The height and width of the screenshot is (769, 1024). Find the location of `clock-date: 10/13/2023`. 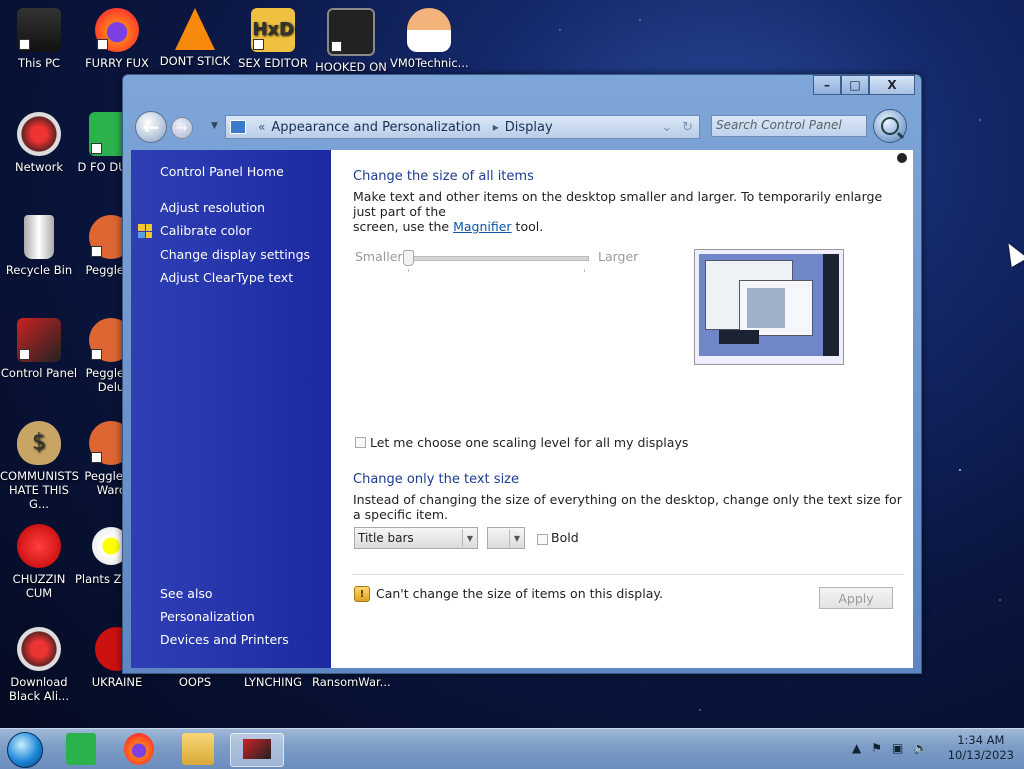

clock-date: 10/13/2023 is located at coordinates (980, 755).